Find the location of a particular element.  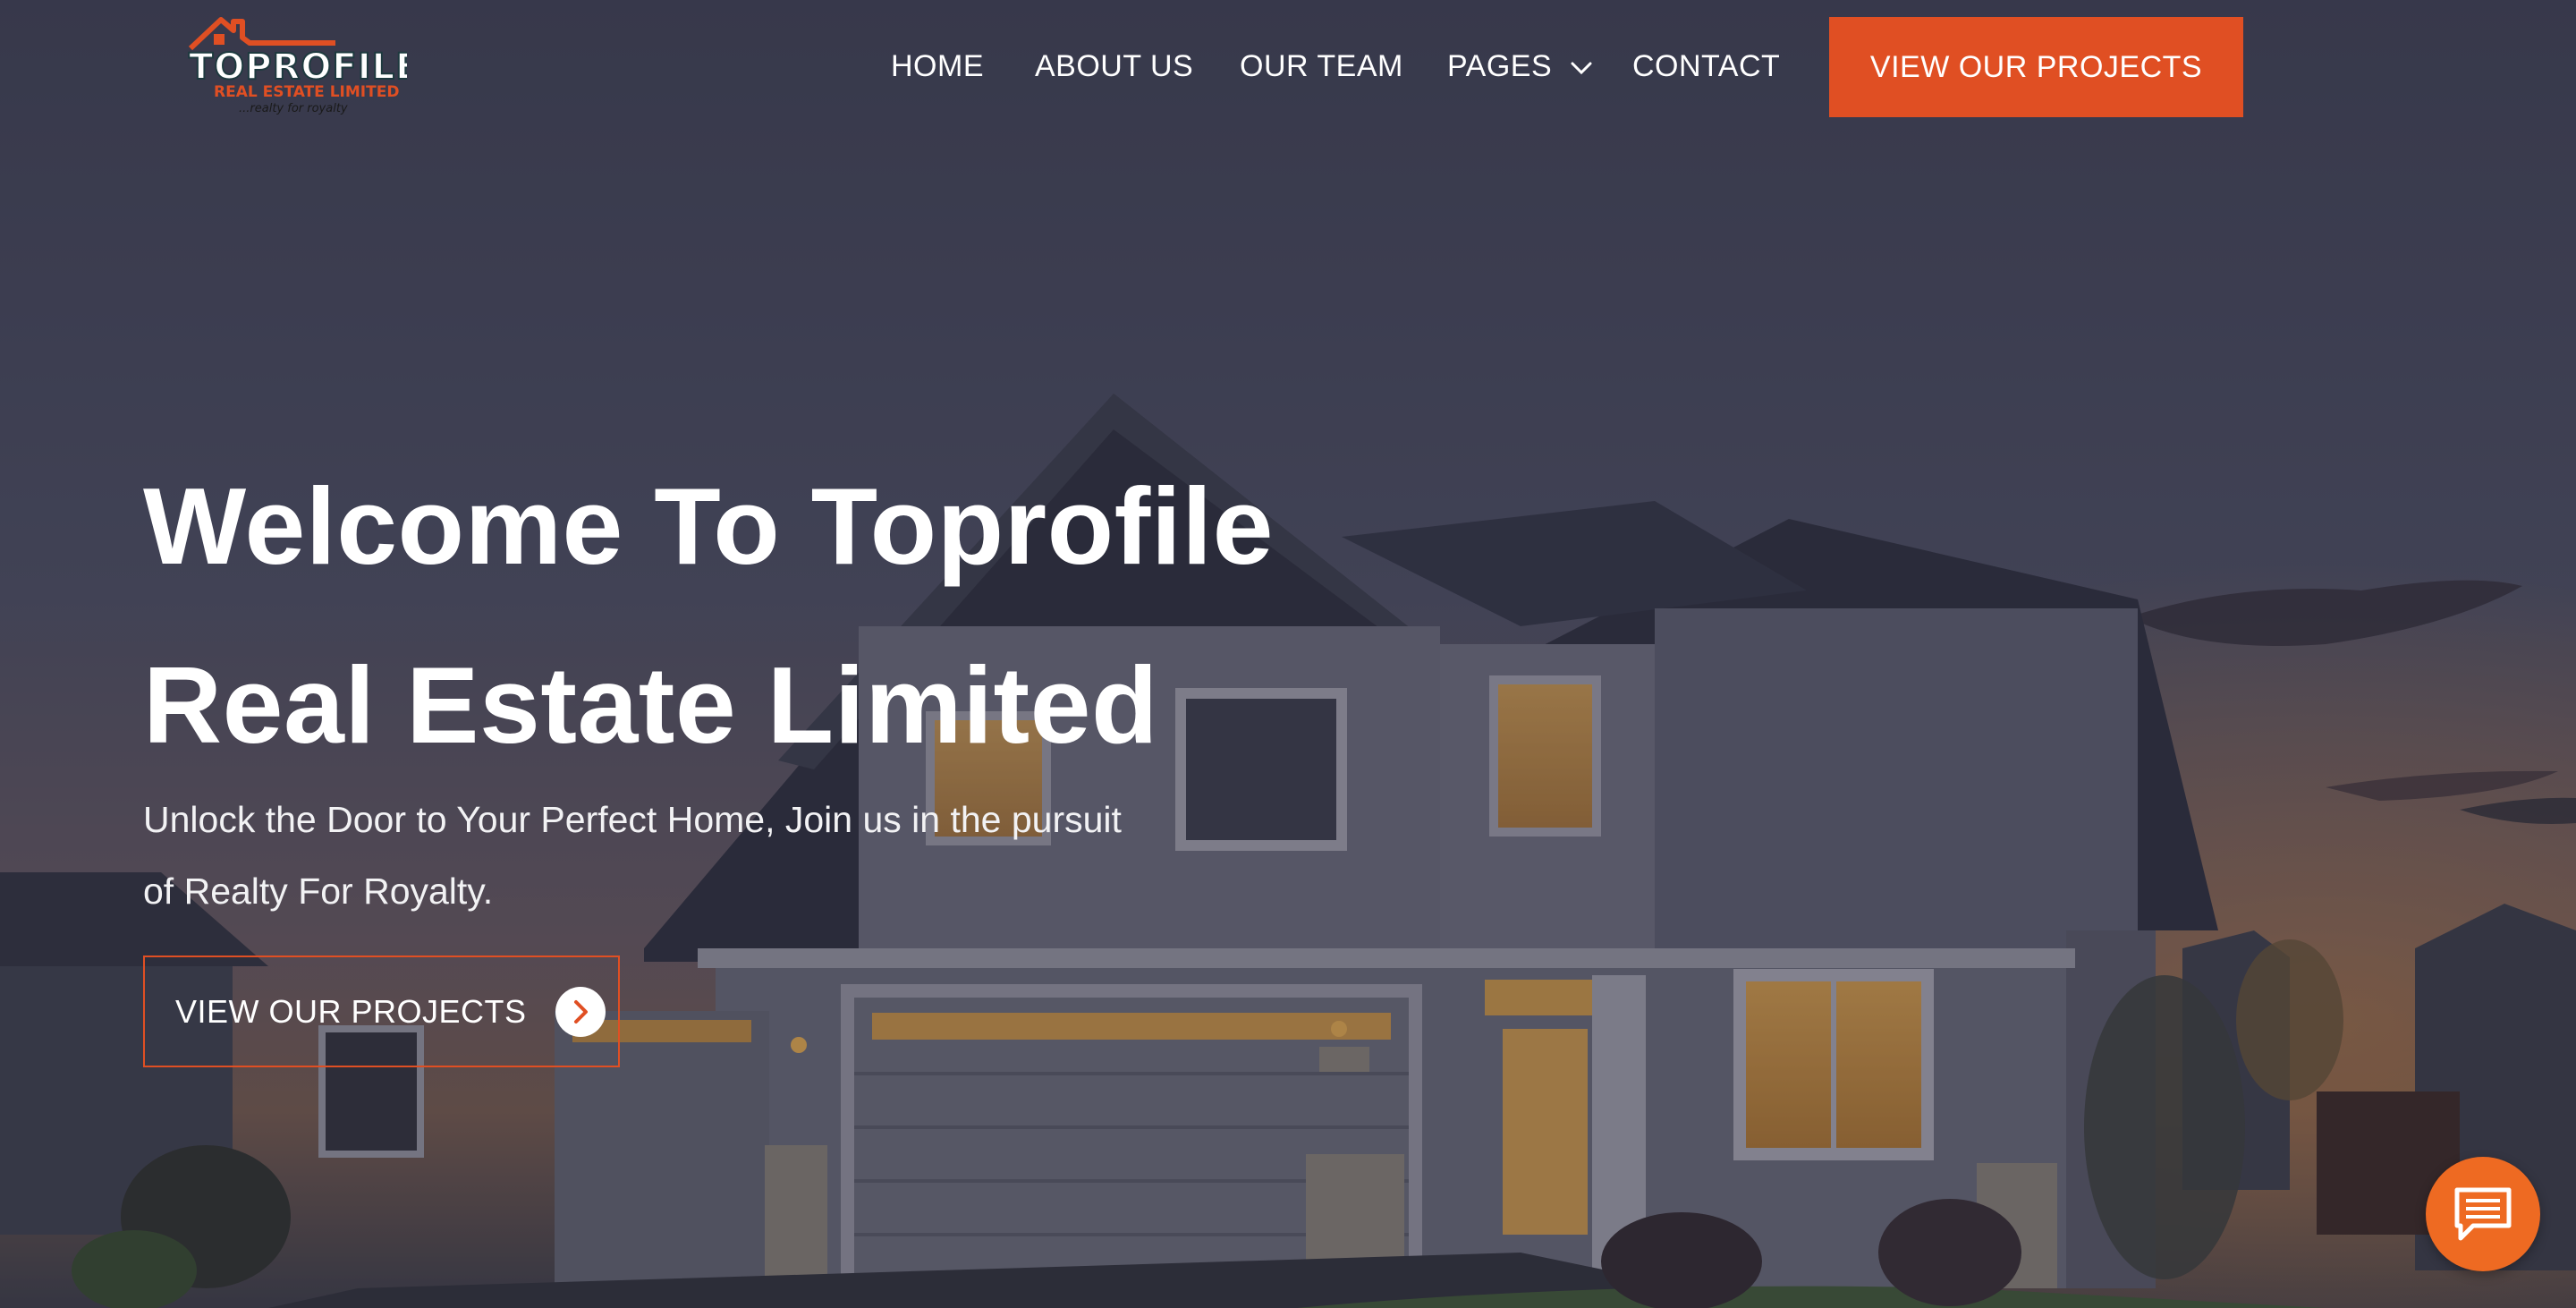

view-projects-button: VIEW OUR PROJECTS is located at coordinates (2036, 67).